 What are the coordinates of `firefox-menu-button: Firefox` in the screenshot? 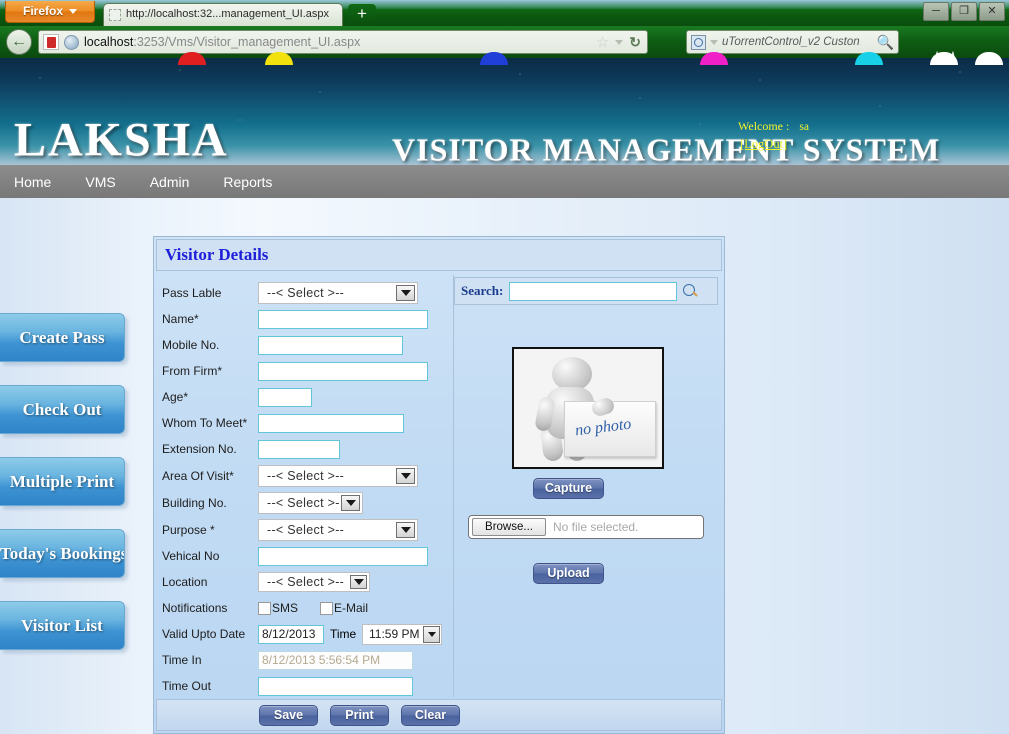 It's located at (50, 12).